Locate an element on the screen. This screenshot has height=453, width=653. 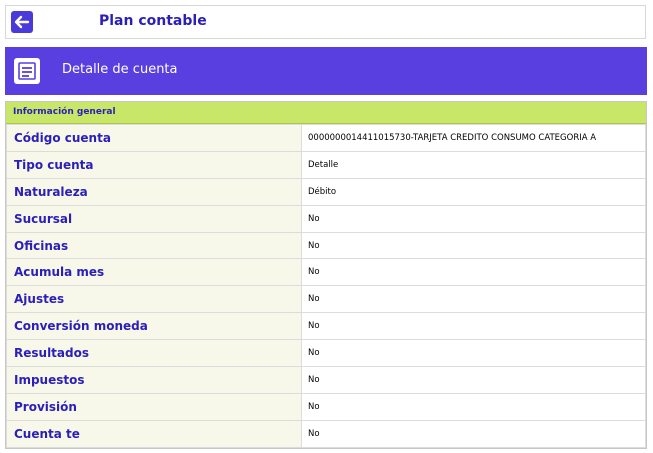
row-value: Detalle is located at coordinates (473, 164).